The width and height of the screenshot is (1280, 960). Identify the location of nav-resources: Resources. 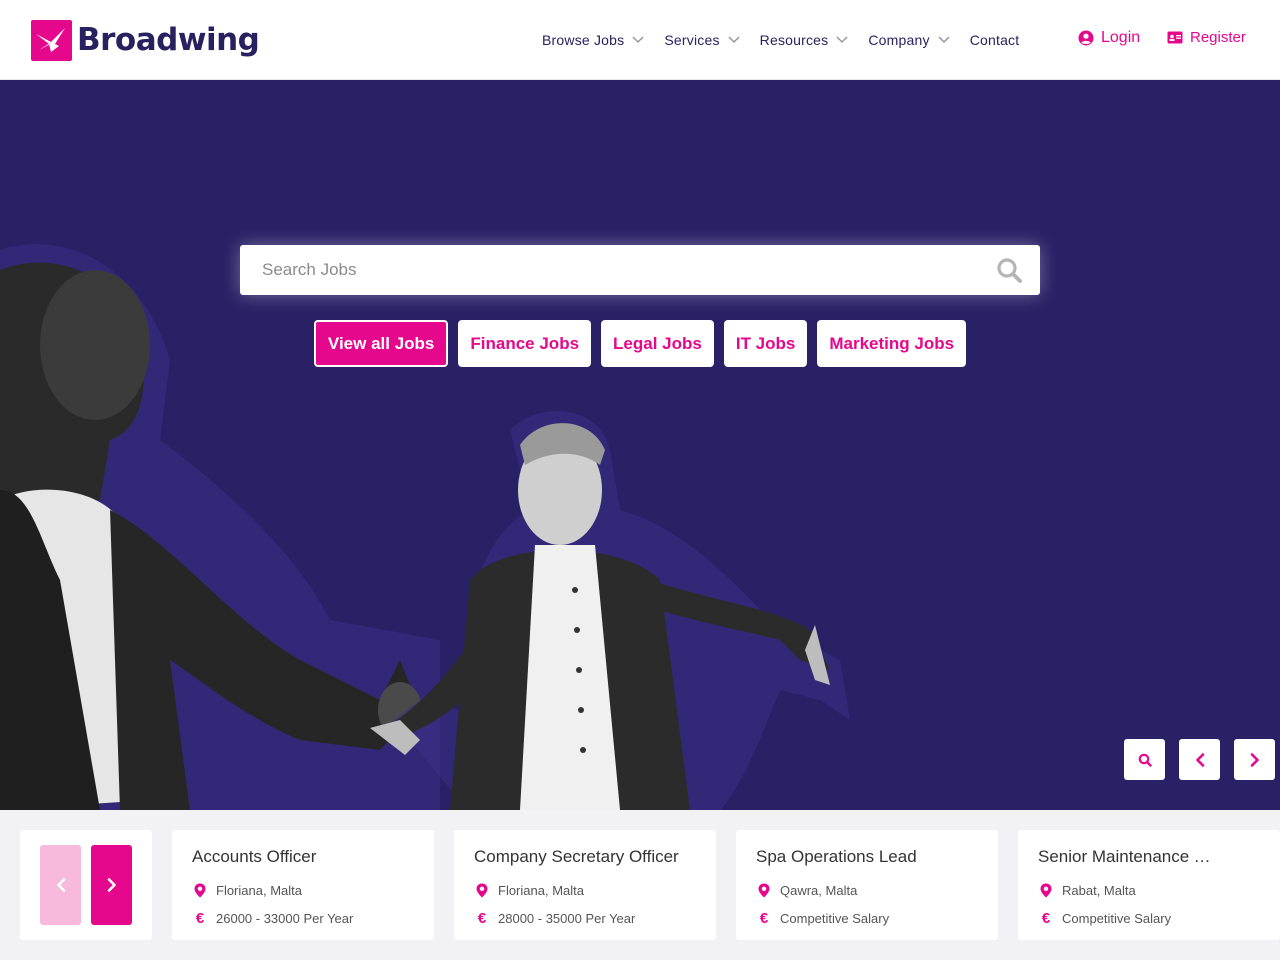
(804, 40).